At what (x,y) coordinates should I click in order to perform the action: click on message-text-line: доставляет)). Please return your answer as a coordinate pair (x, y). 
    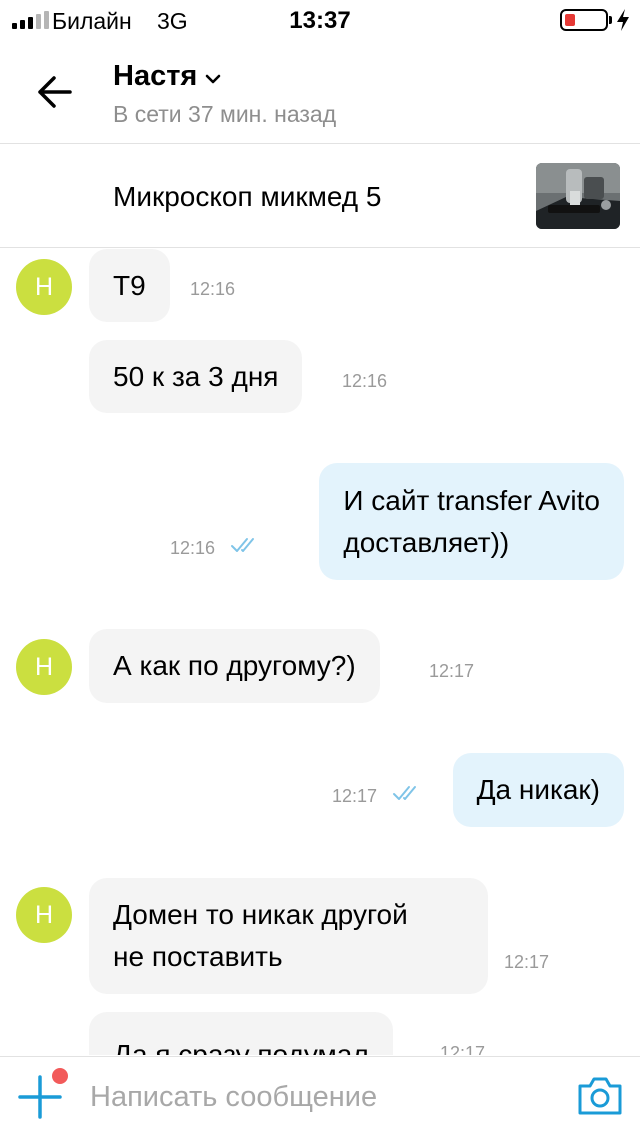
    Looking at the image, I should click on (426, 542).